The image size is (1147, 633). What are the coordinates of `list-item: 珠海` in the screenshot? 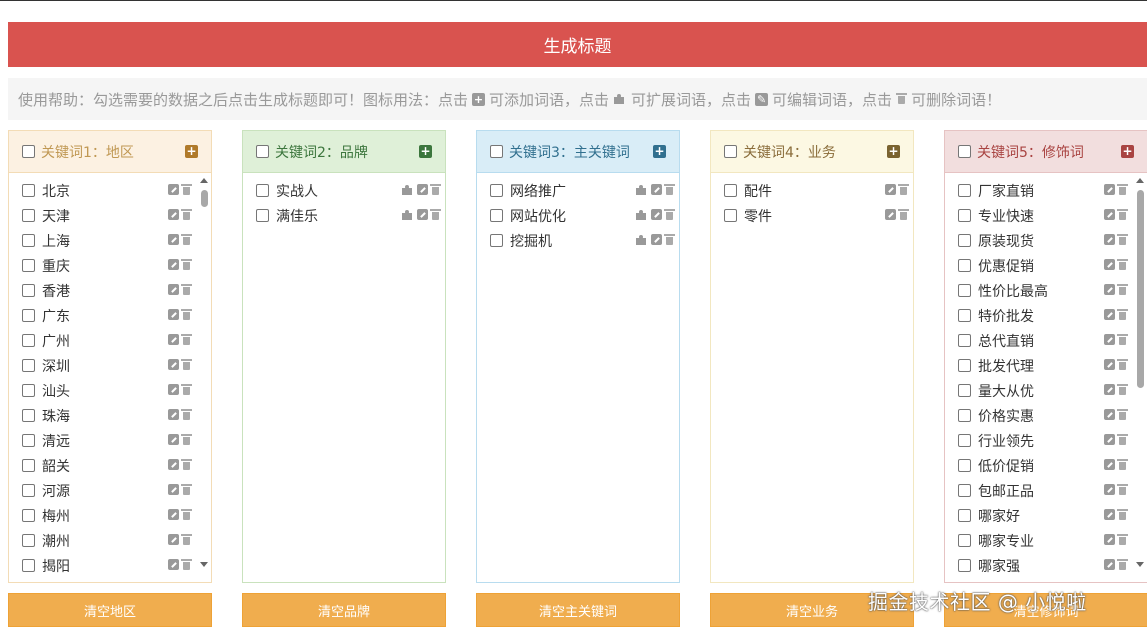 It's located at (110, 415).